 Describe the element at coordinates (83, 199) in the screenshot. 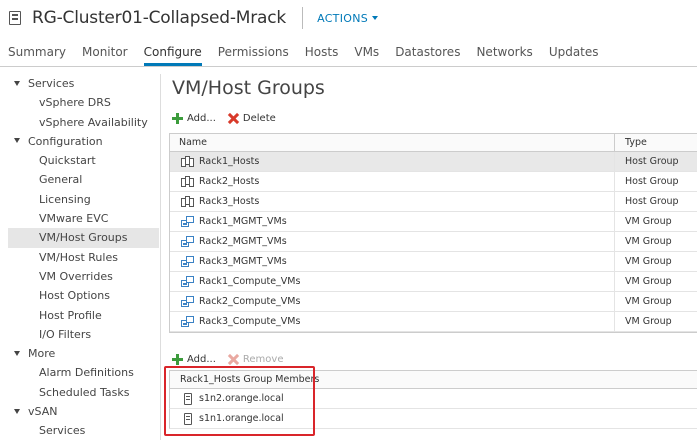

I see `sidebar-item-licensing: Licensing` at that location.